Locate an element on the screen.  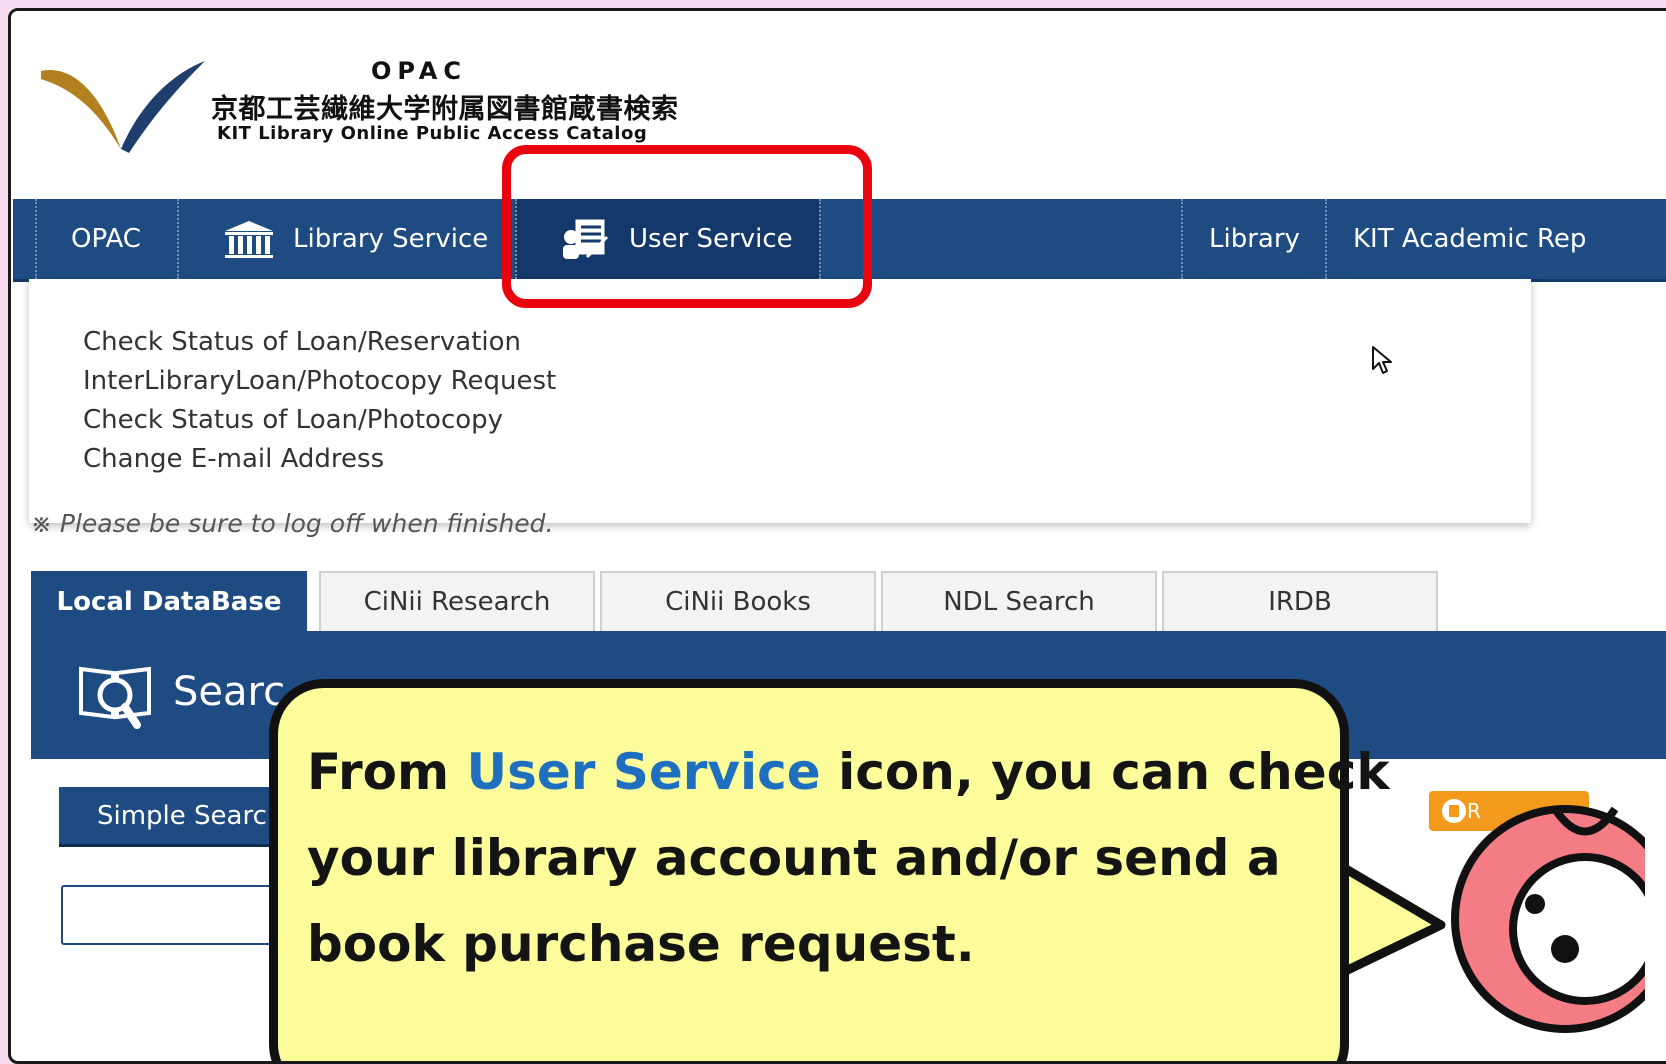
kit-logo-icon is located at coordinates (123, 107).